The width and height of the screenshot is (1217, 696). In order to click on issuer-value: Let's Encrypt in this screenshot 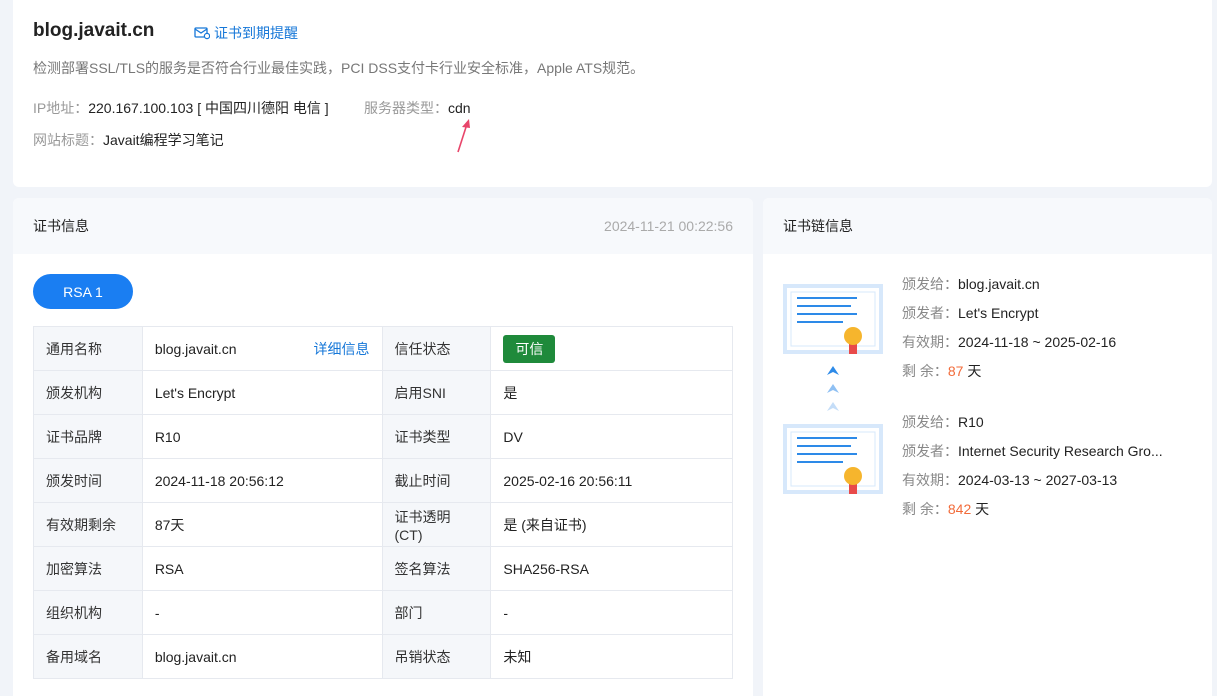, I will do `click(998, 313)`.